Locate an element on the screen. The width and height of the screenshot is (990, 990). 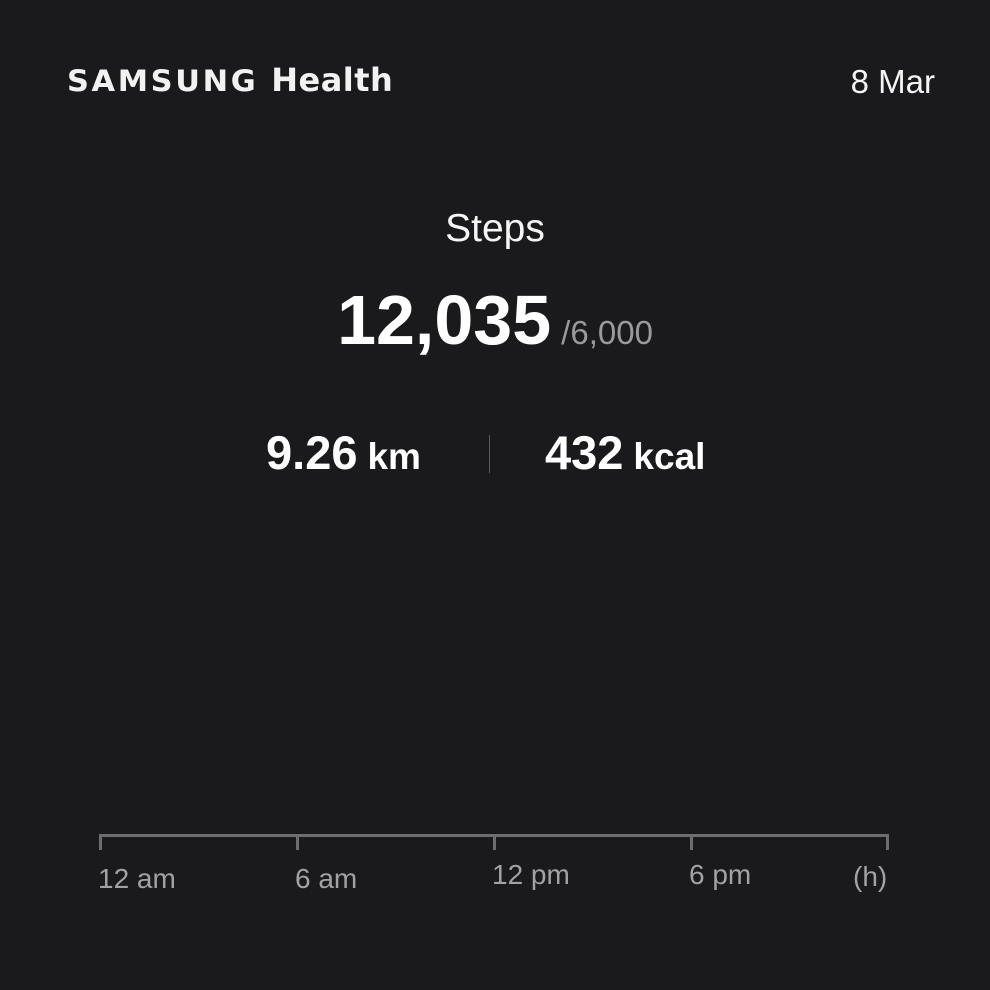
calories-metric: 432 kcal is located at coordinates (625, 452).